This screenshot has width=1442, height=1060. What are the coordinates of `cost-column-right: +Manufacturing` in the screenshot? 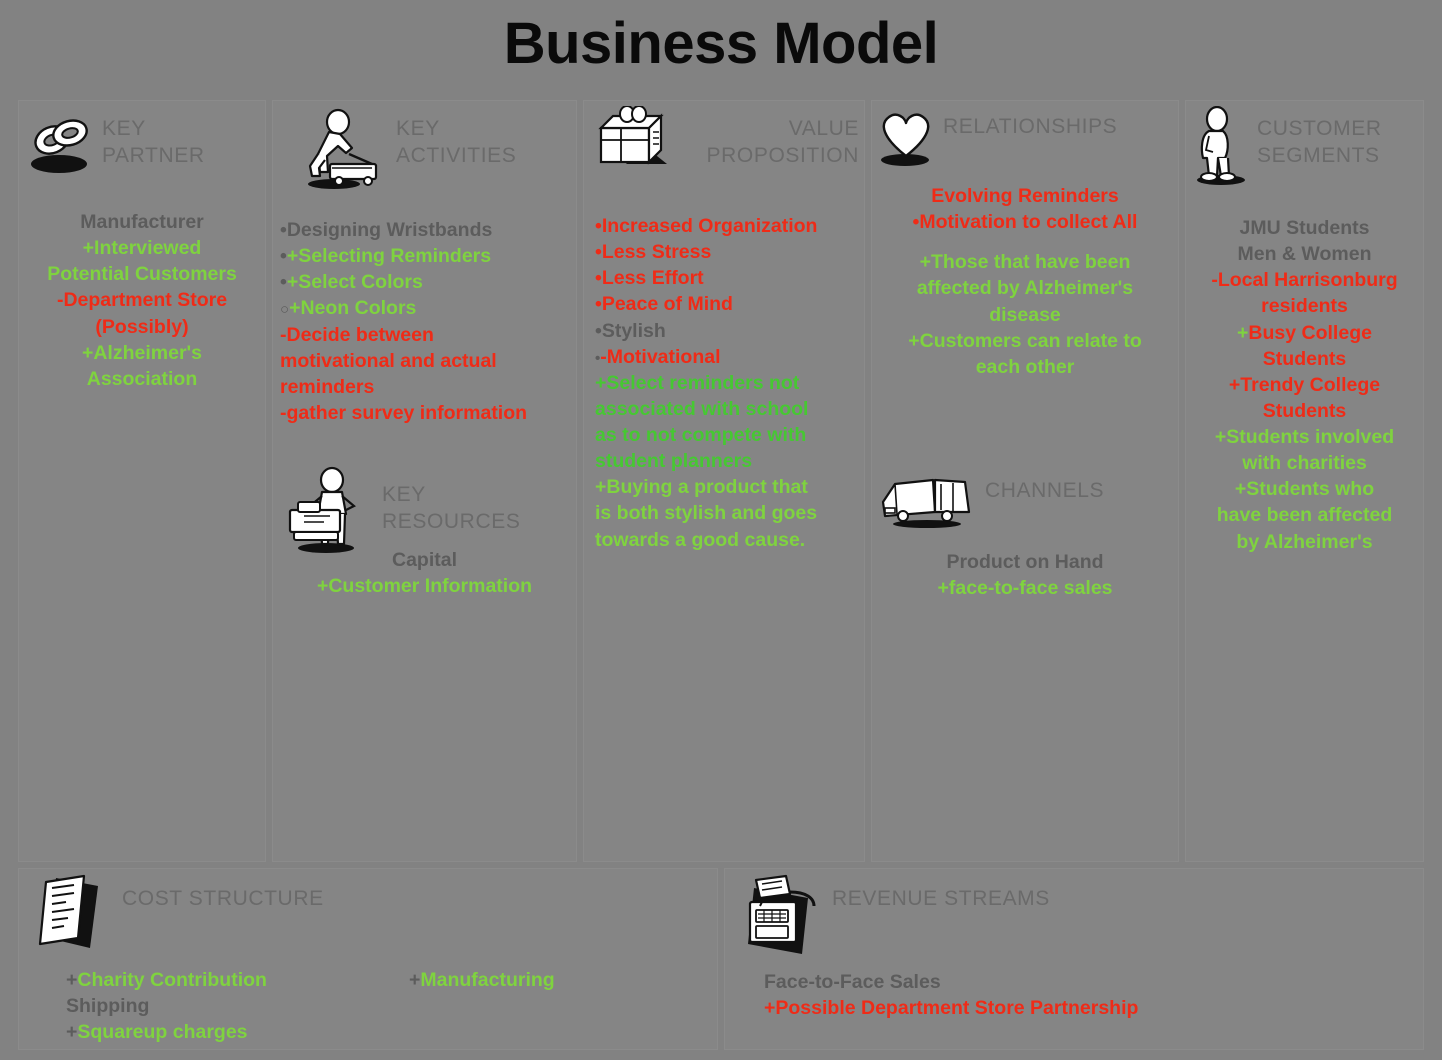 It's located at (456, 980).